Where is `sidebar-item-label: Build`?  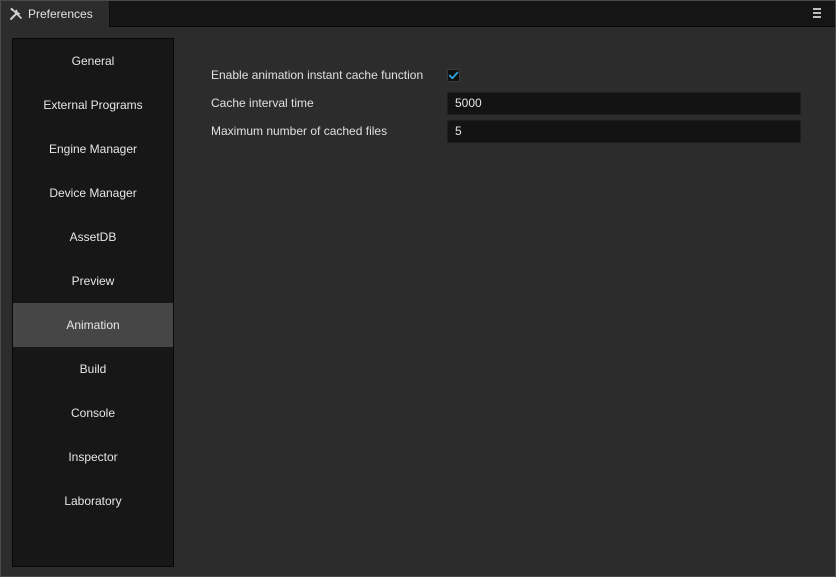
sidebar-item-label: Build is located at coordinates (93, 369).